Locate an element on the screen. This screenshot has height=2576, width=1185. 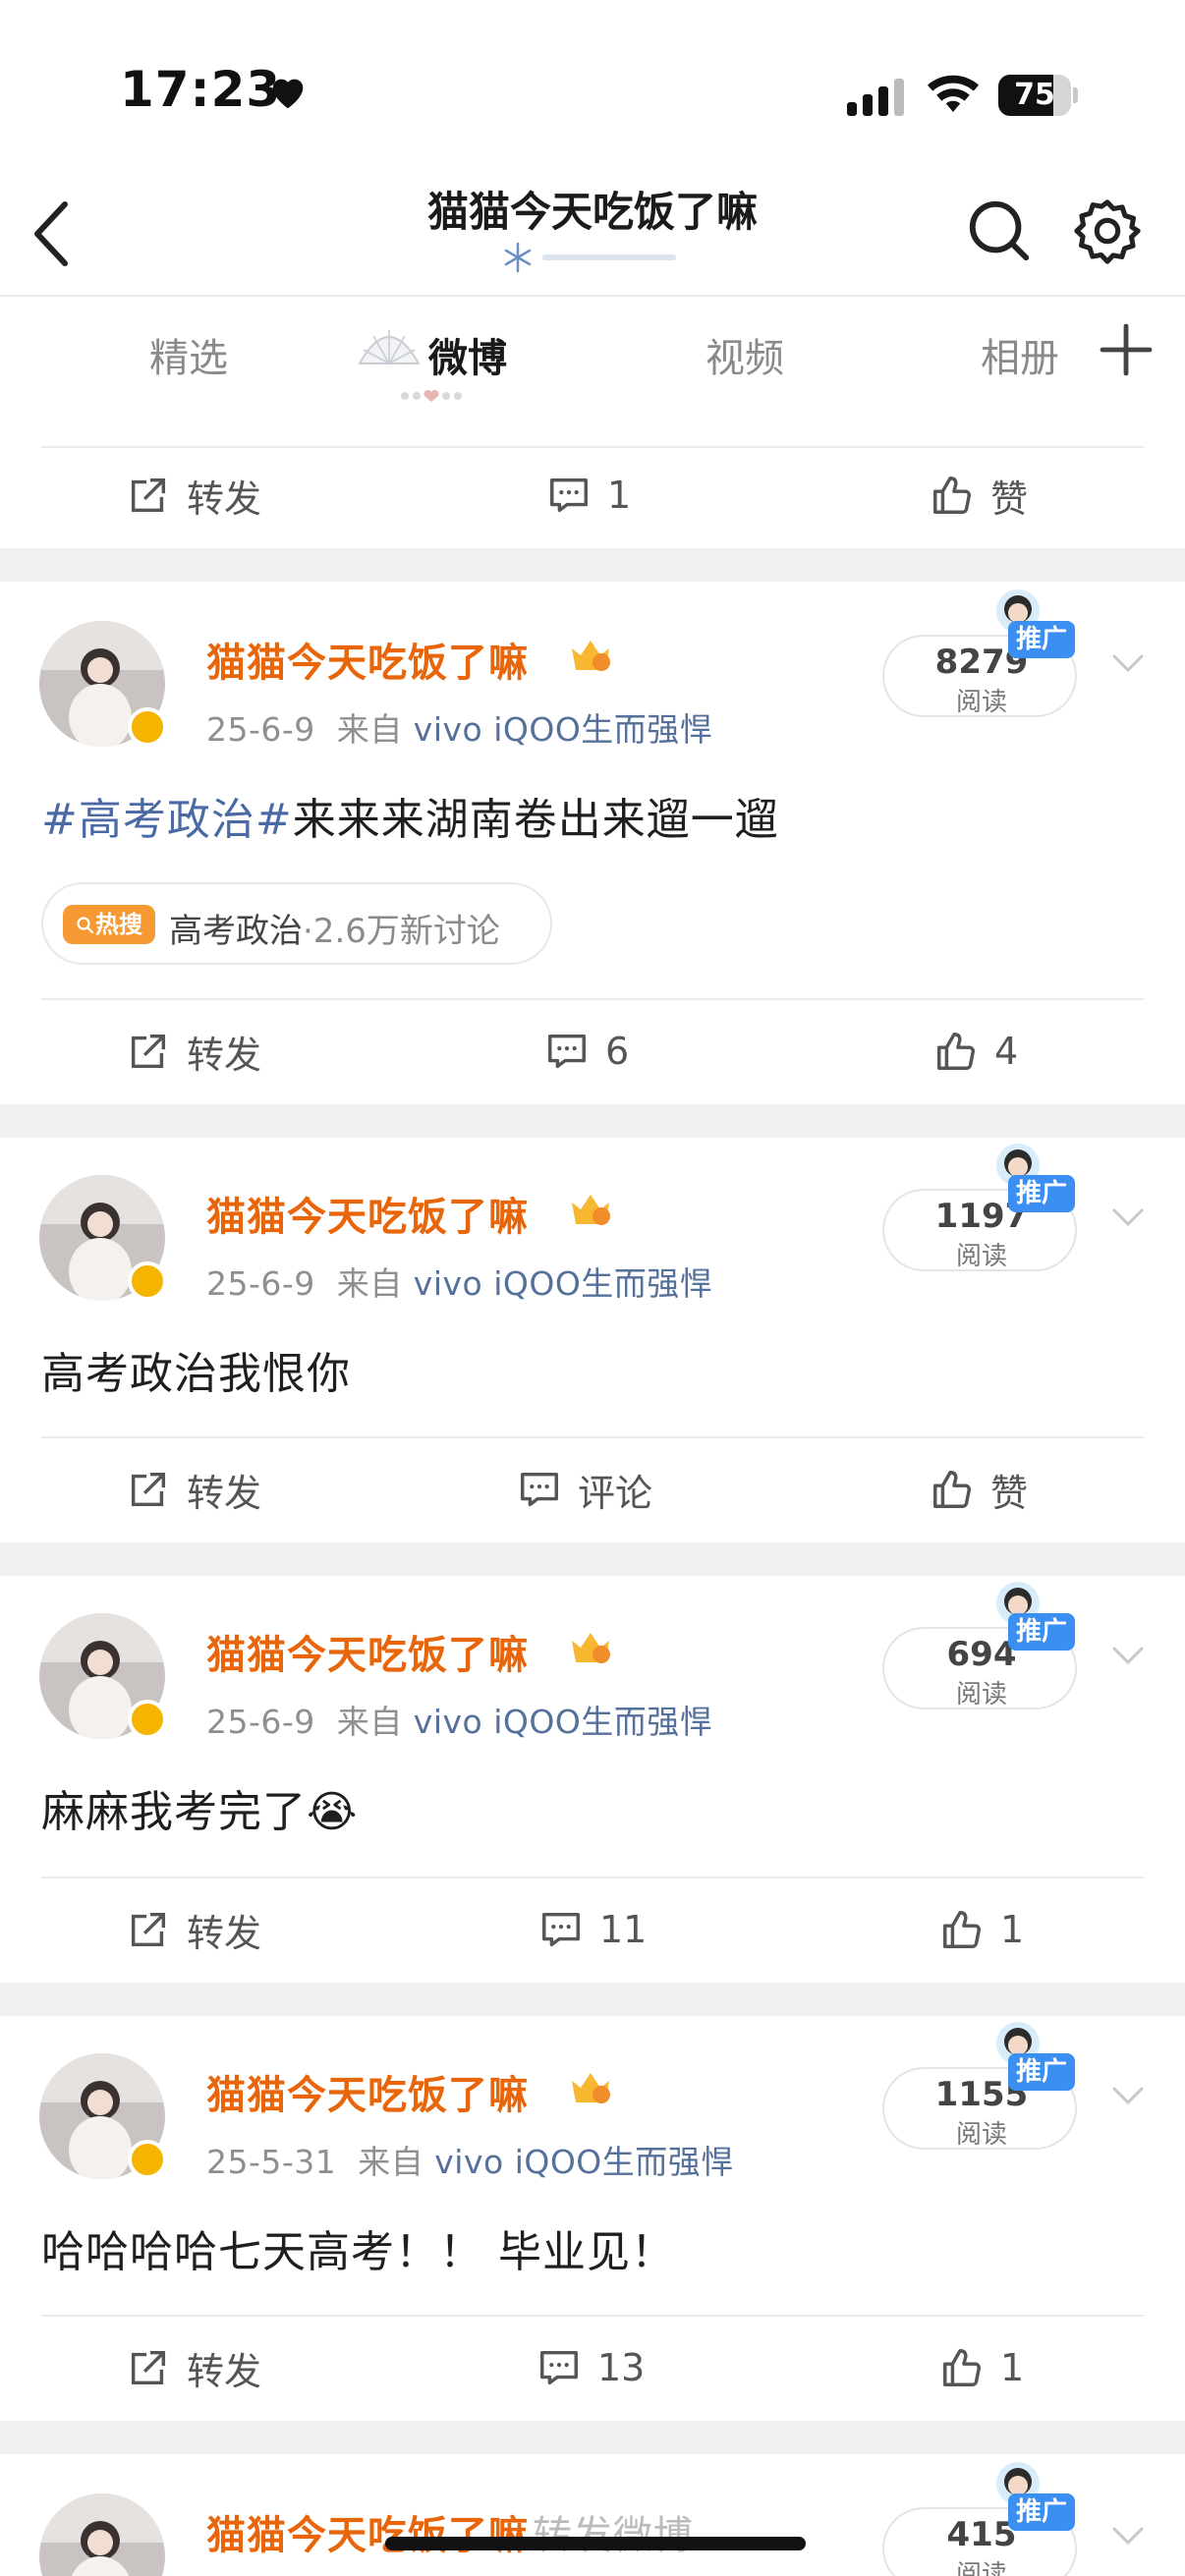
action-bar: 转发 1 赞 is located at coordinates (592, 495).